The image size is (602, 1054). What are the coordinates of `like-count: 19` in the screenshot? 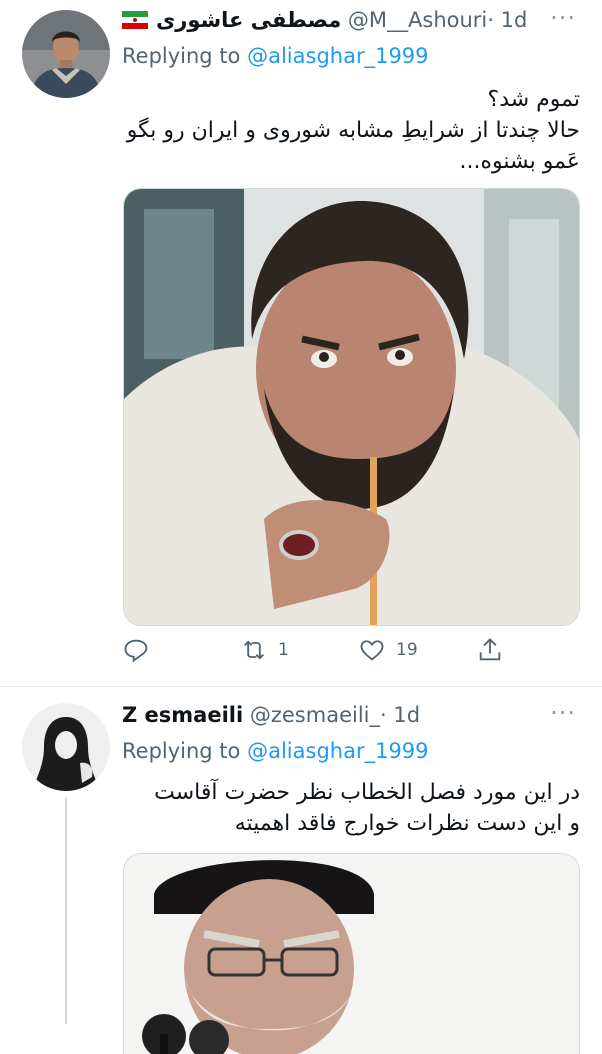 It's located at (407, 650).